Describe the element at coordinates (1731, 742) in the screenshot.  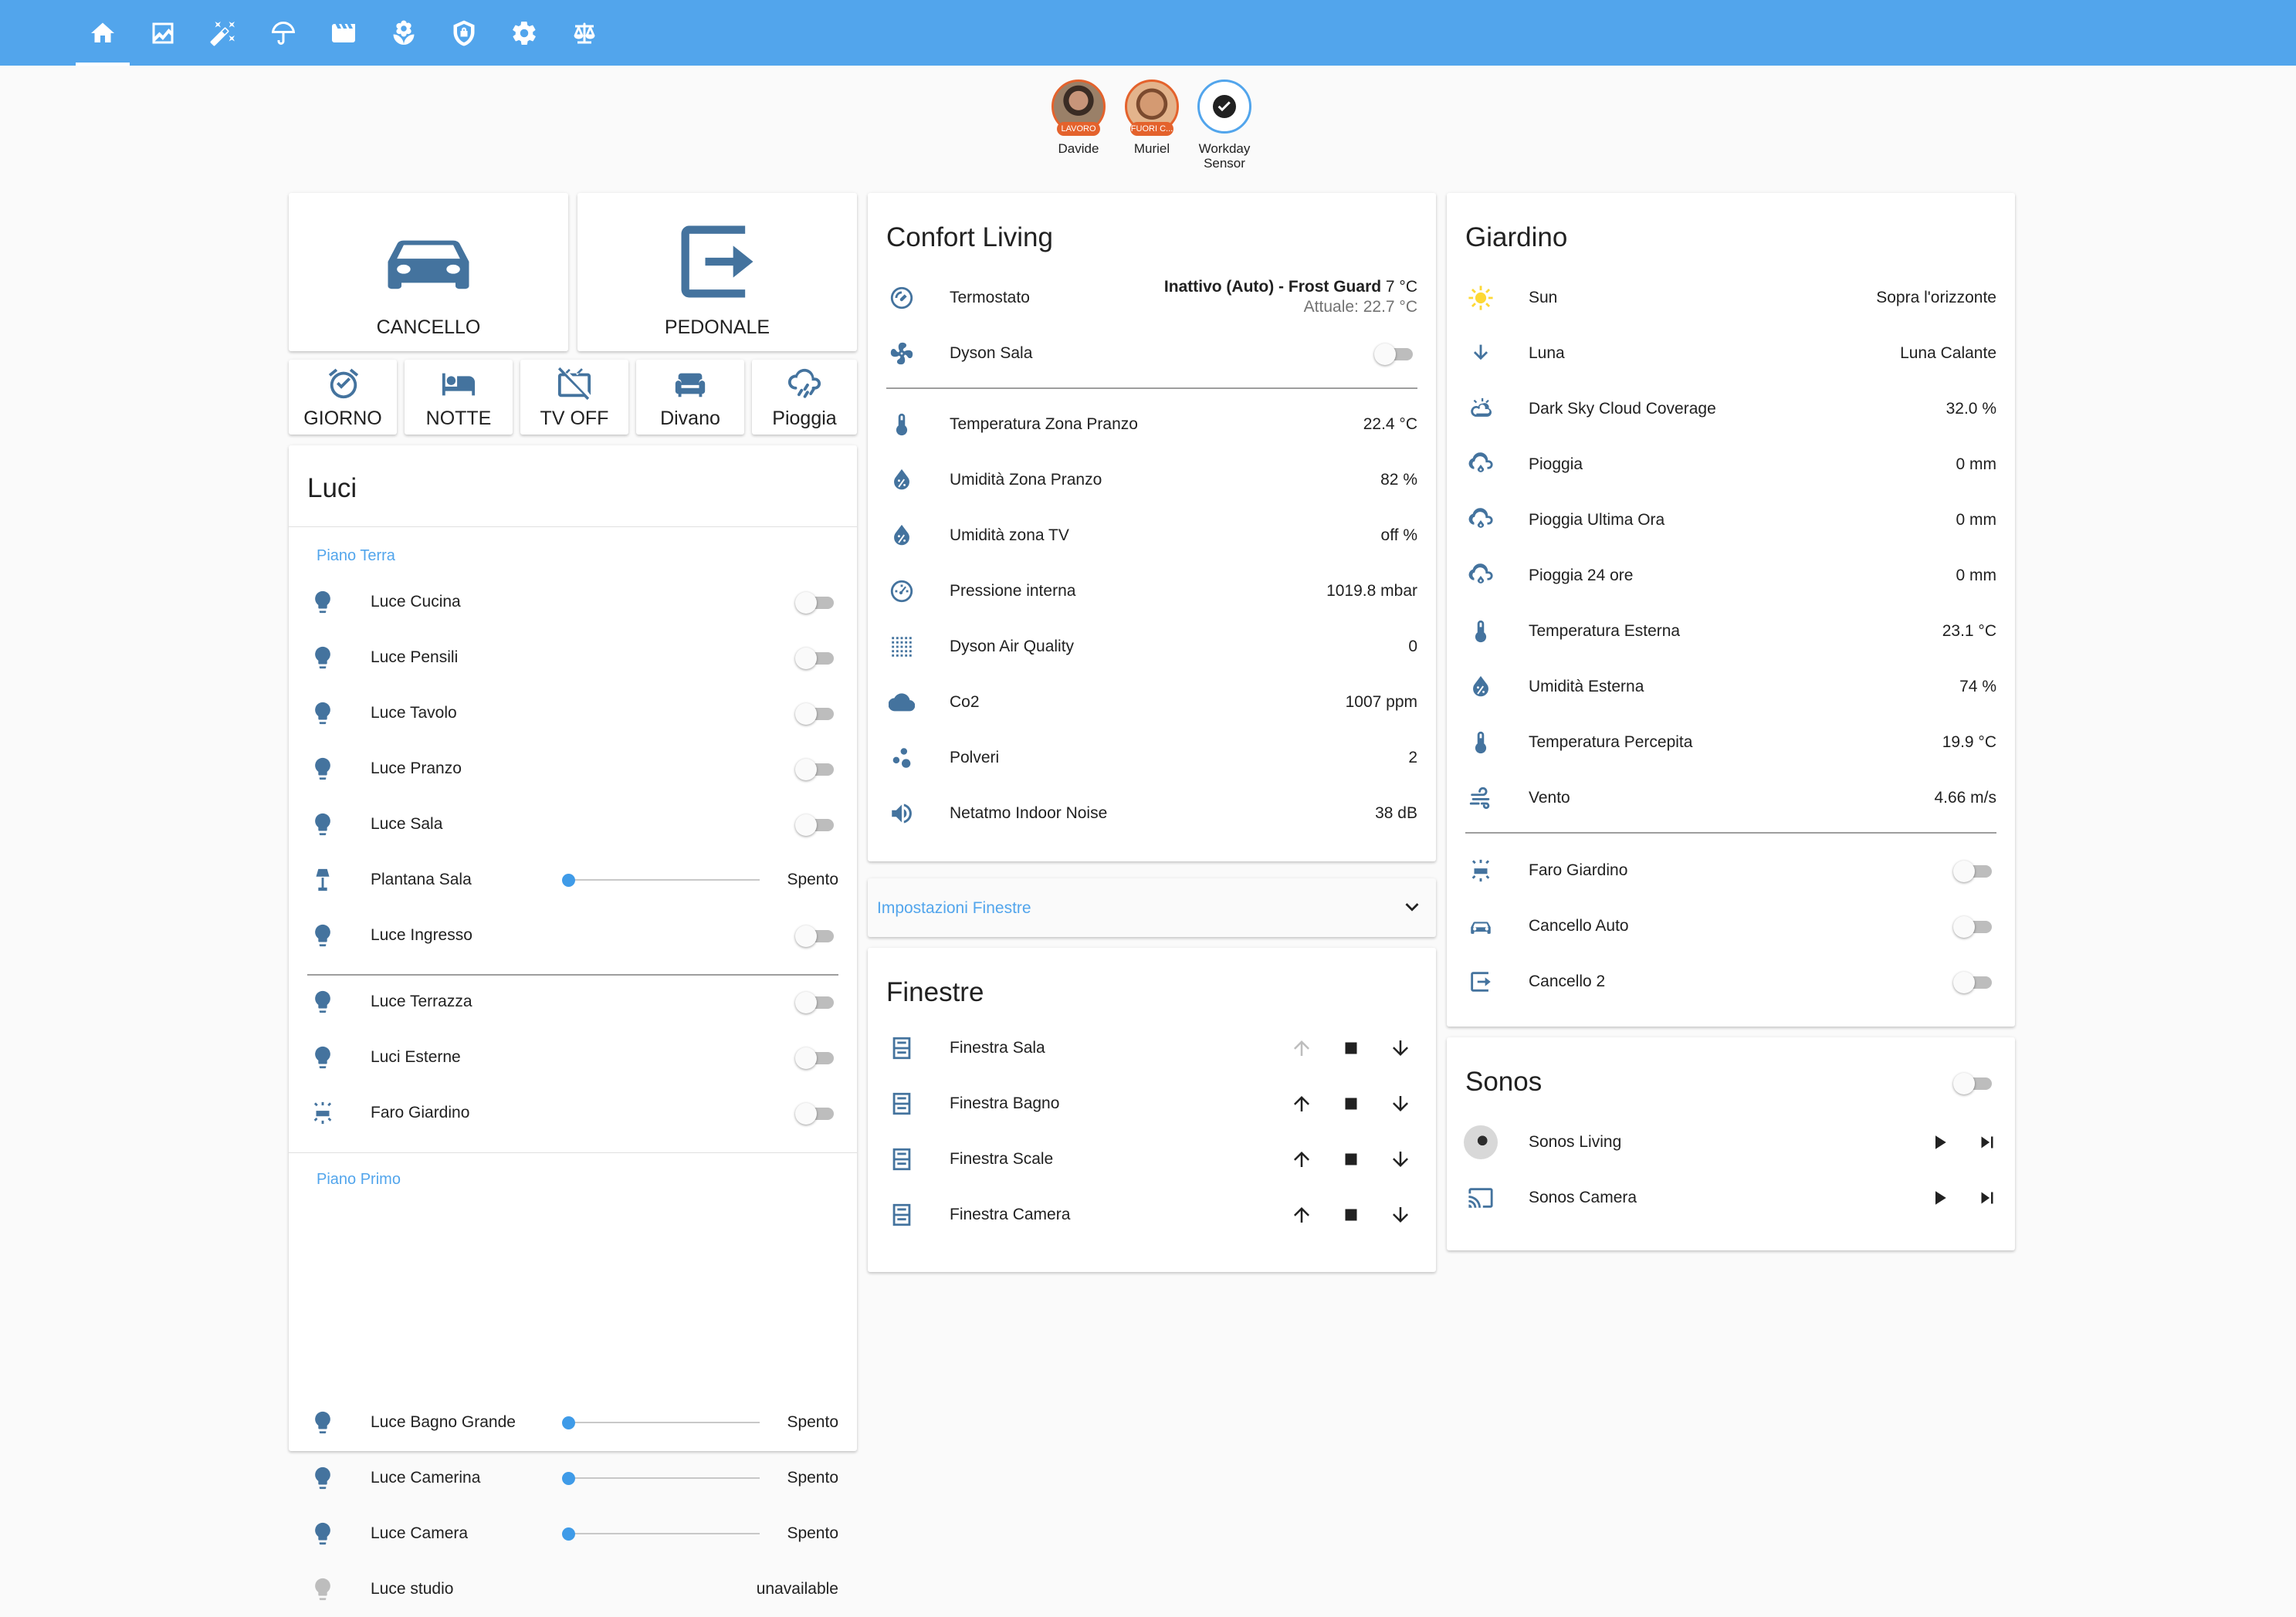
I see `sensor-row: Temperatura Percepita 19.9 °C` at that location.